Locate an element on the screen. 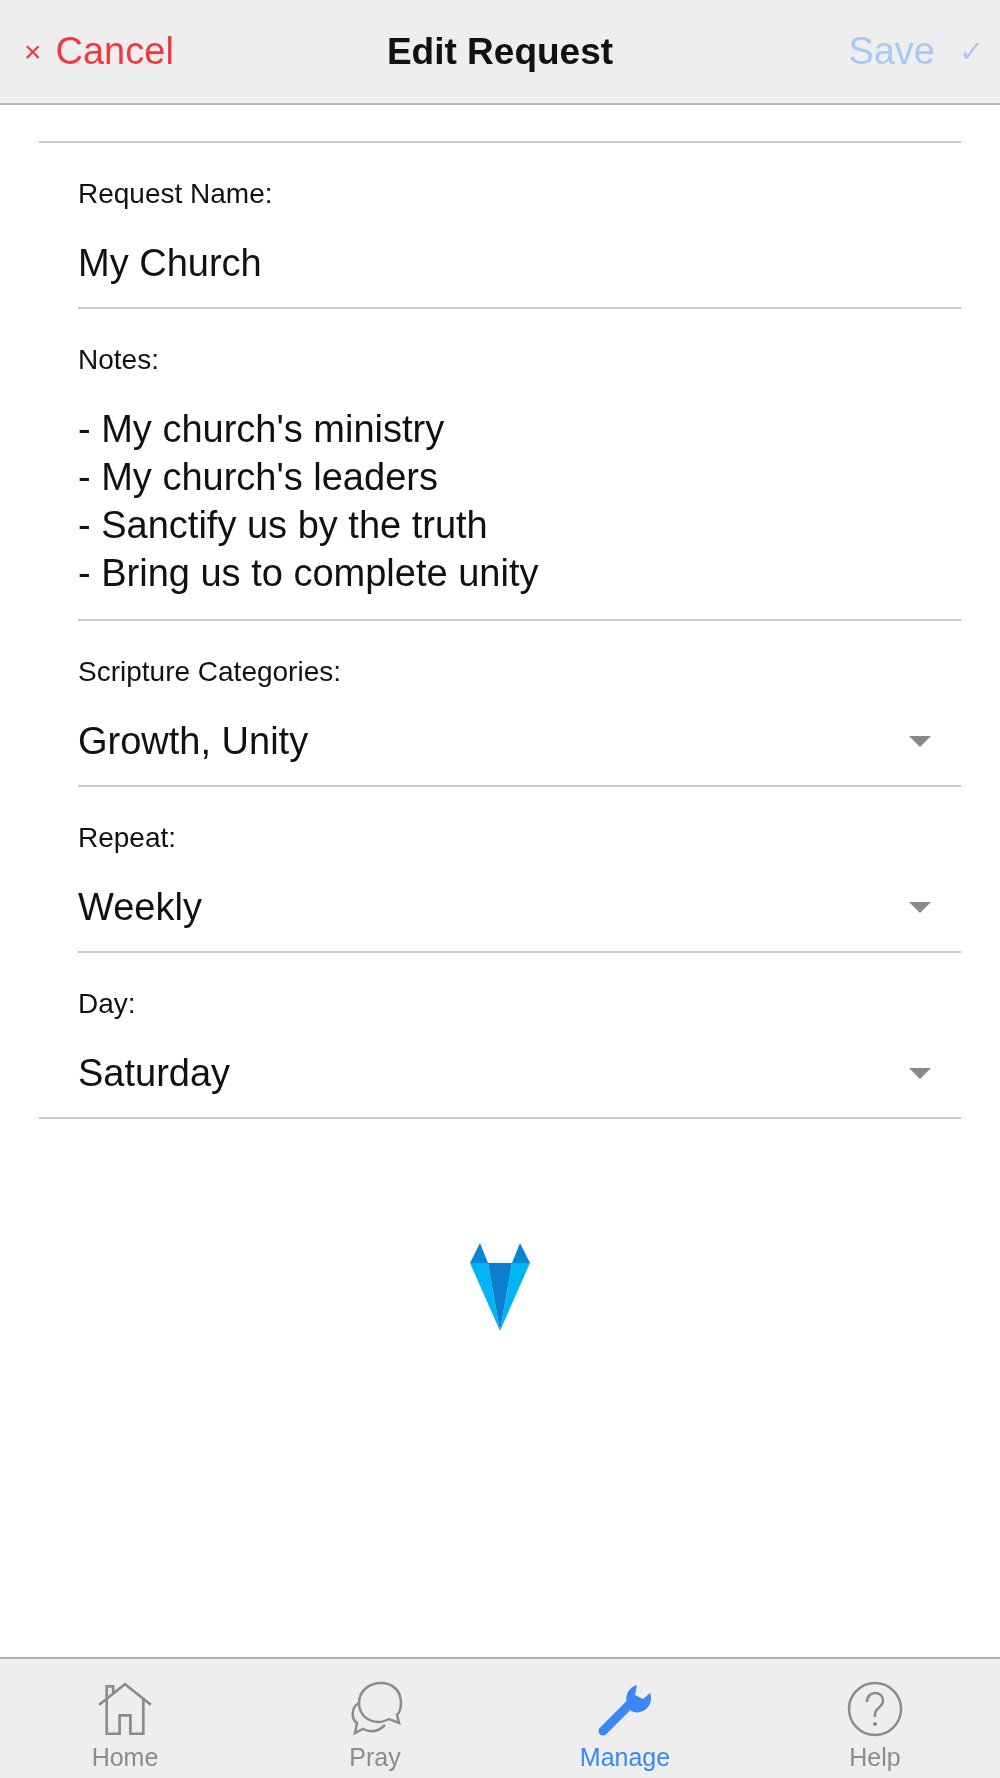 The height and width of the screenshot is (1778, 1000). text-field: My Church is located at coordinates (519, 259).